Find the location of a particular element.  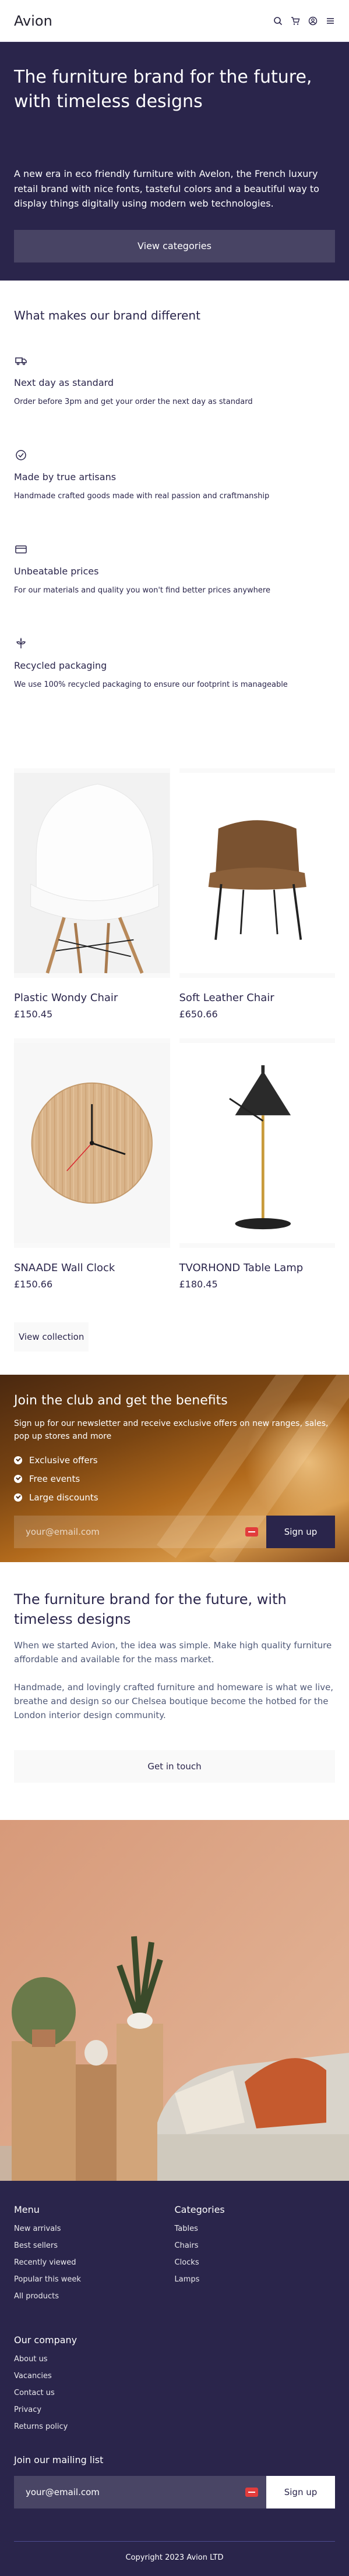

benefit-label: Free events is located at coordinates (54, 1479).